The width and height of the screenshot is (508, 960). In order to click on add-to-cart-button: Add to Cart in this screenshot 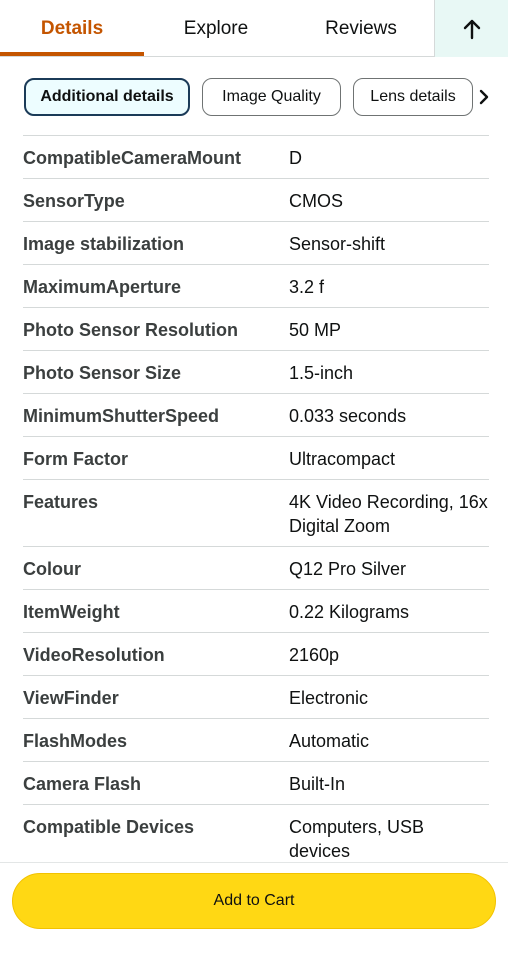, I will do `click(254, 901)`.